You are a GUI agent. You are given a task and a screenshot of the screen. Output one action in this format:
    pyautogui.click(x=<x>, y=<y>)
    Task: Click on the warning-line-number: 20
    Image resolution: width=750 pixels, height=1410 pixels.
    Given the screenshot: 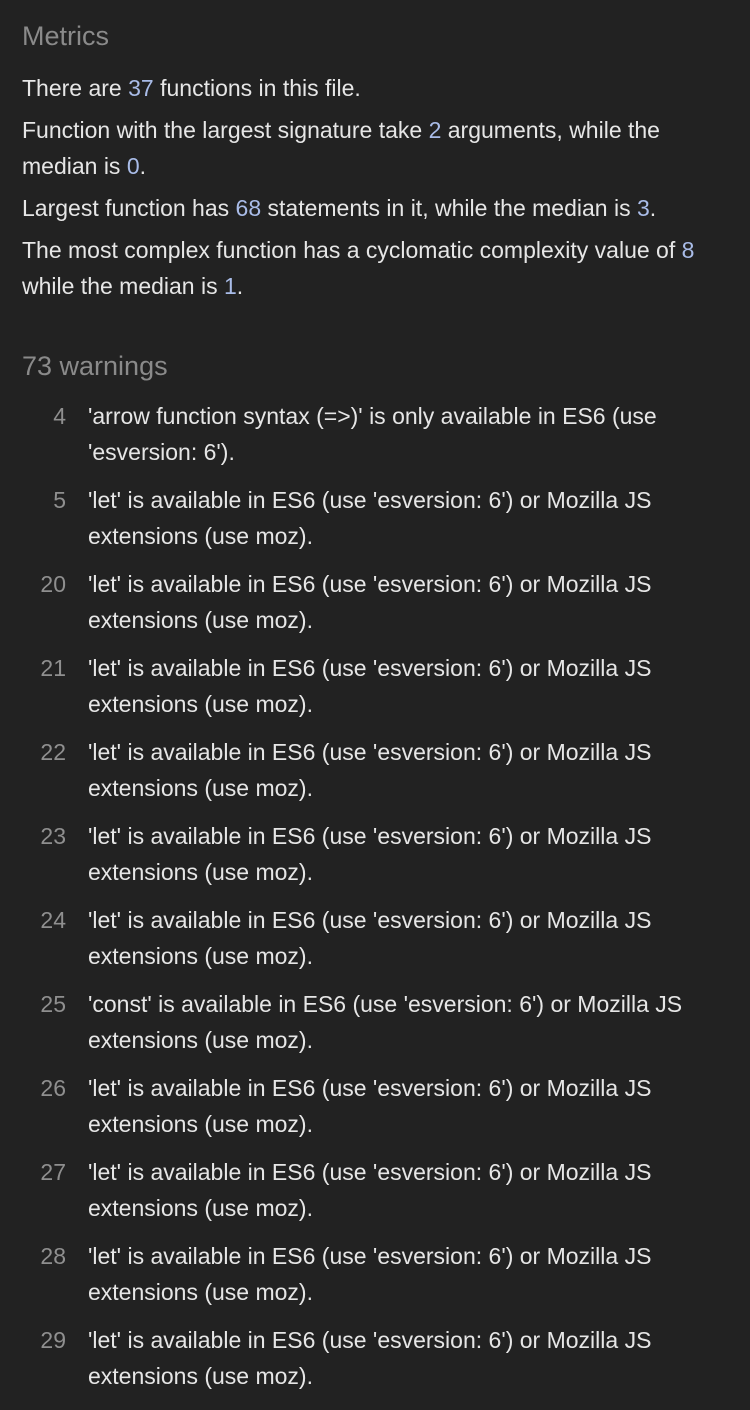 What is the action you would take?
    pyautogui.click(x=53, y=584)
    